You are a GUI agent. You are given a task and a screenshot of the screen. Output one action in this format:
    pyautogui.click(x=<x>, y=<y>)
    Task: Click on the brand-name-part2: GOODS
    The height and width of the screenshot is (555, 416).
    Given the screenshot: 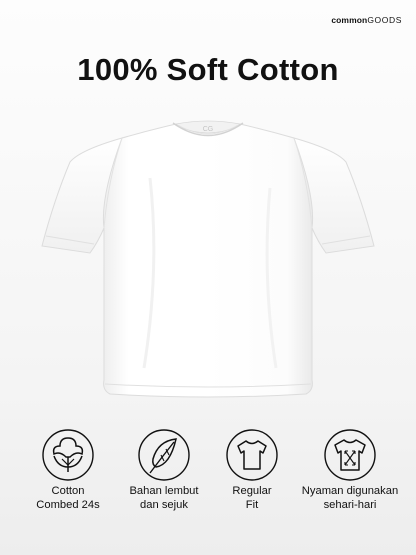 What is the action you would take?
    pyautogui.click(x=384, y=20)
    